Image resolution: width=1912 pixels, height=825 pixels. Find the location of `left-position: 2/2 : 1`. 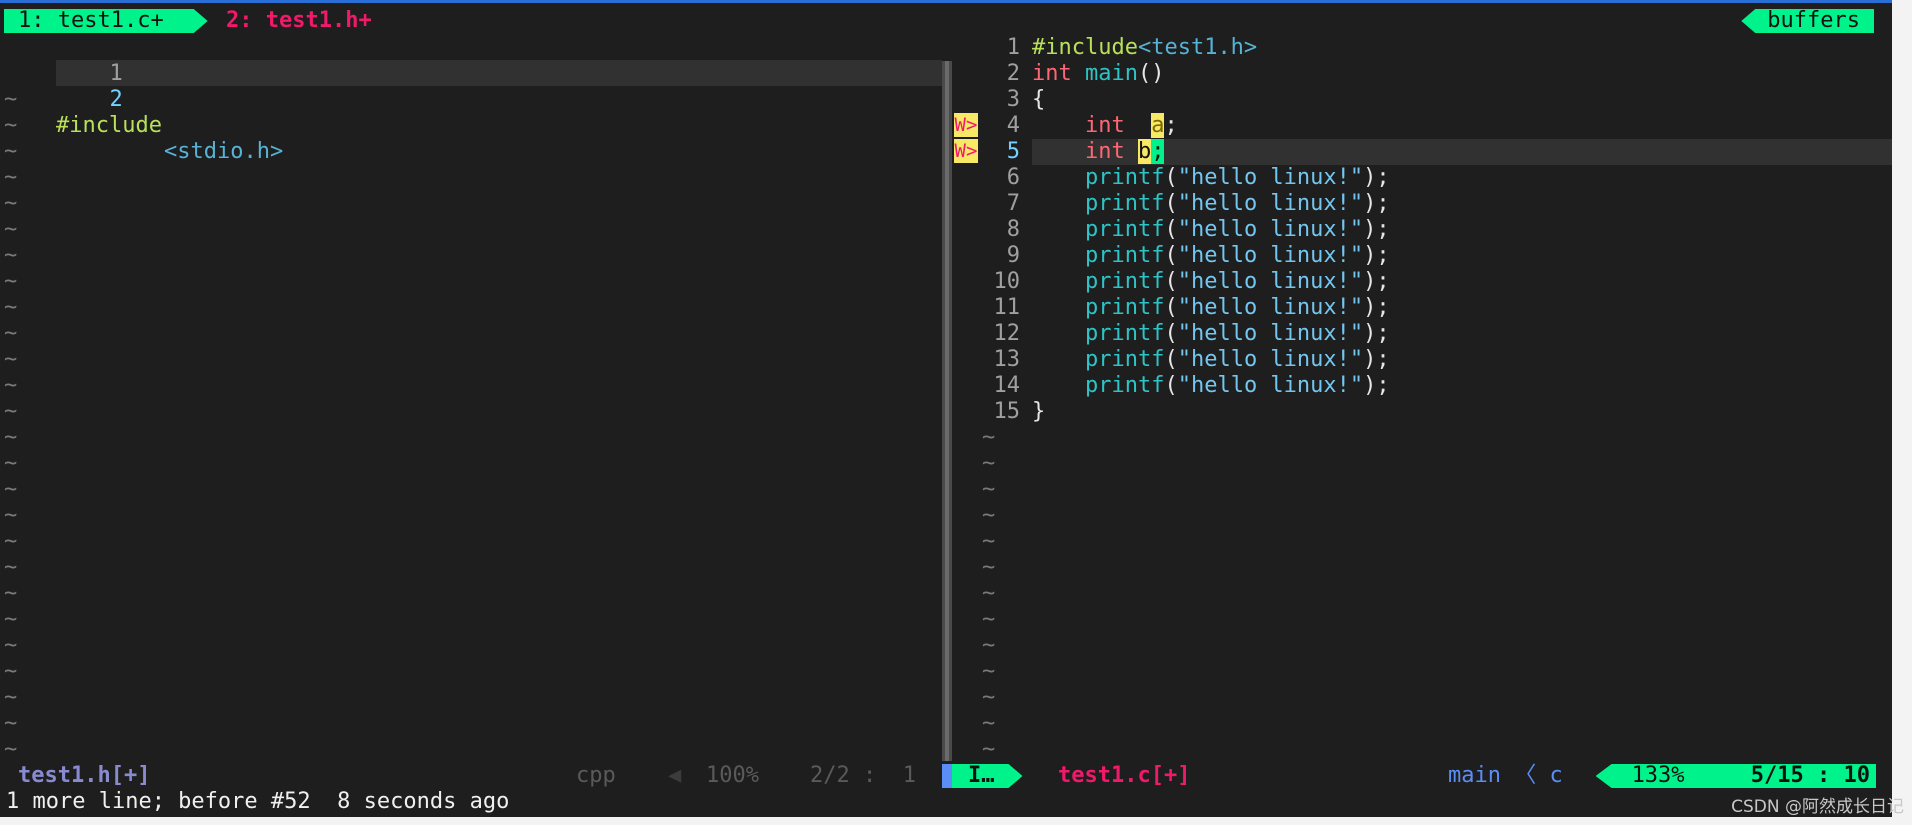

left-position: 2/2 : 1 is located at coordinates (863, 775).